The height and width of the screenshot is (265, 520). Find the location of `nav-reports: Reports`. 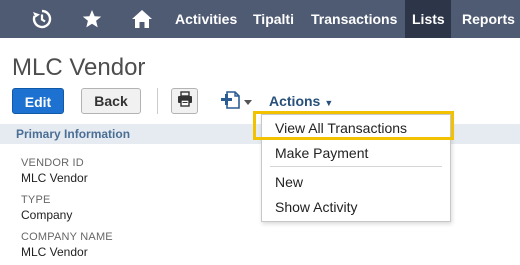

nav-reports: Reports is located at coordinates (487, 19).